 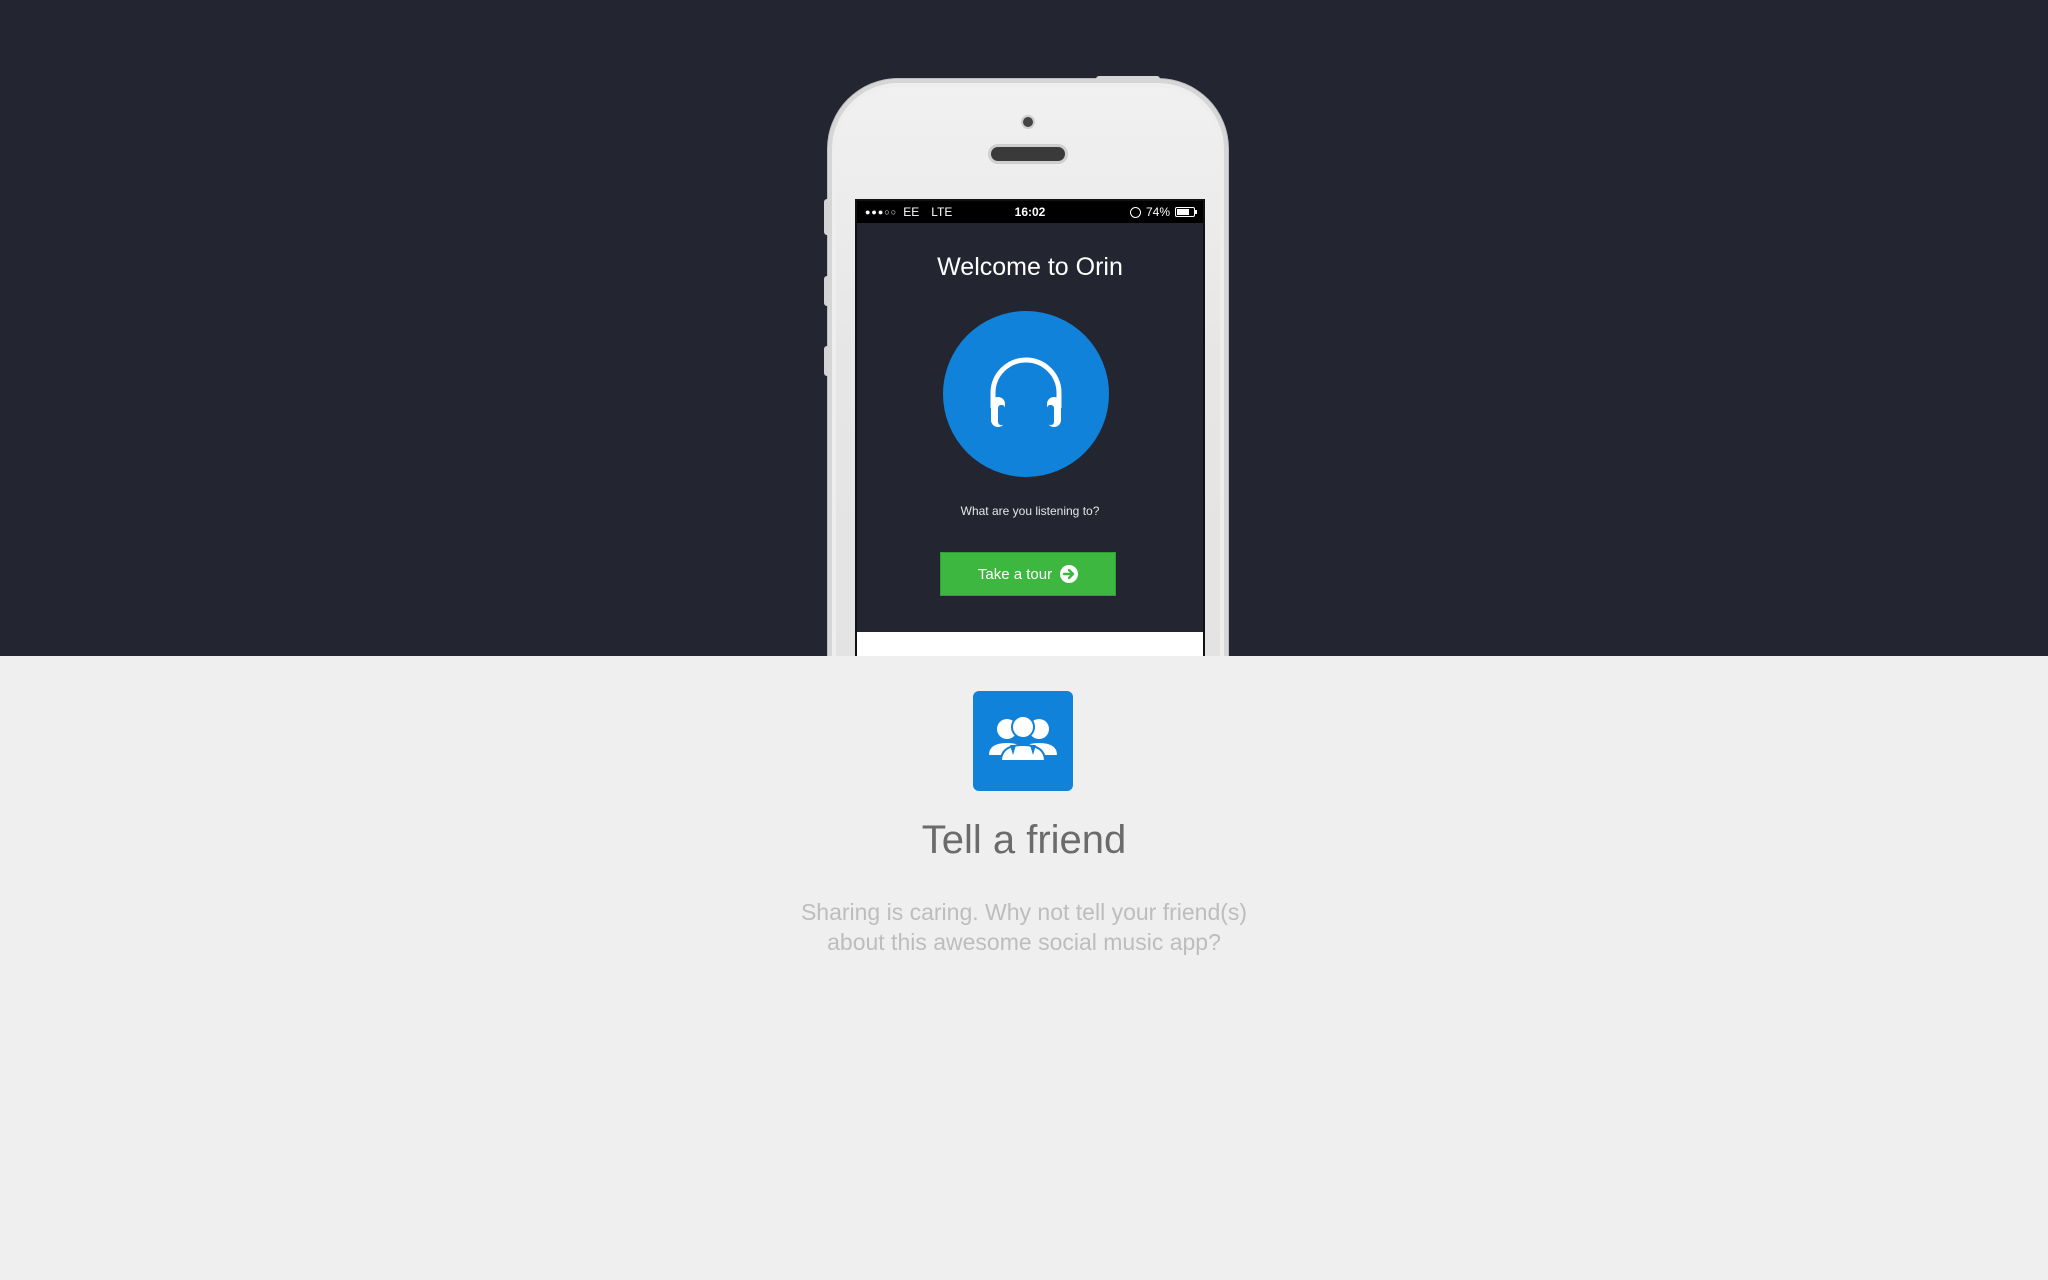 What do you see at coordinates (826, 291) in the screenshot?
I see `volume-up-button` at bounding box center [826, 291].